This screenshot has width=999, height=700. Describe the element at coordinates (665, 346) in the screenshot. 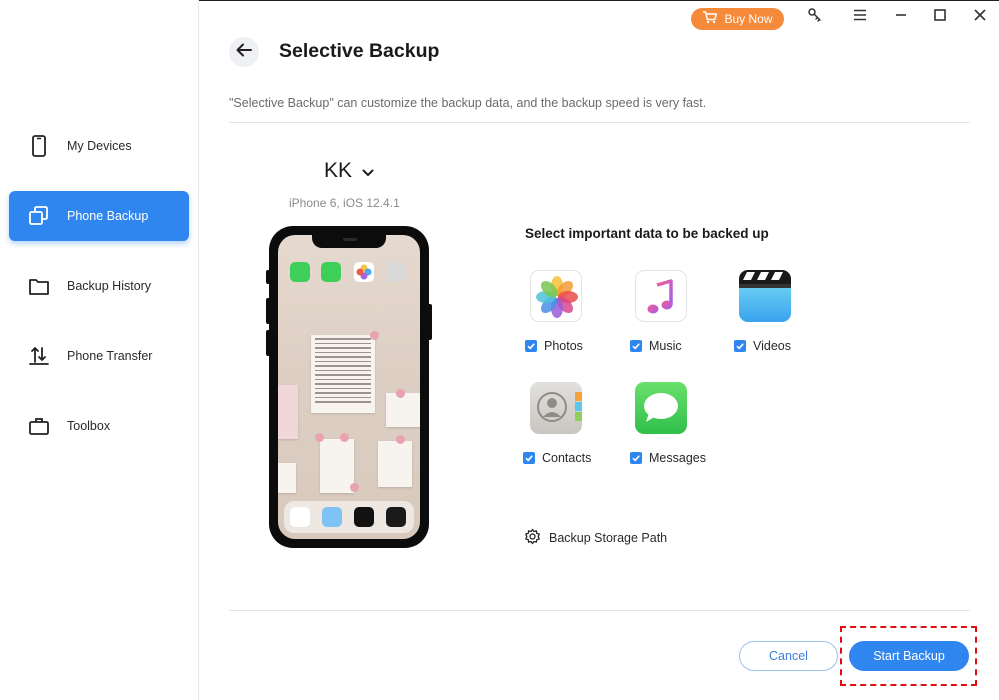

I see `music-label: Music` at that location.